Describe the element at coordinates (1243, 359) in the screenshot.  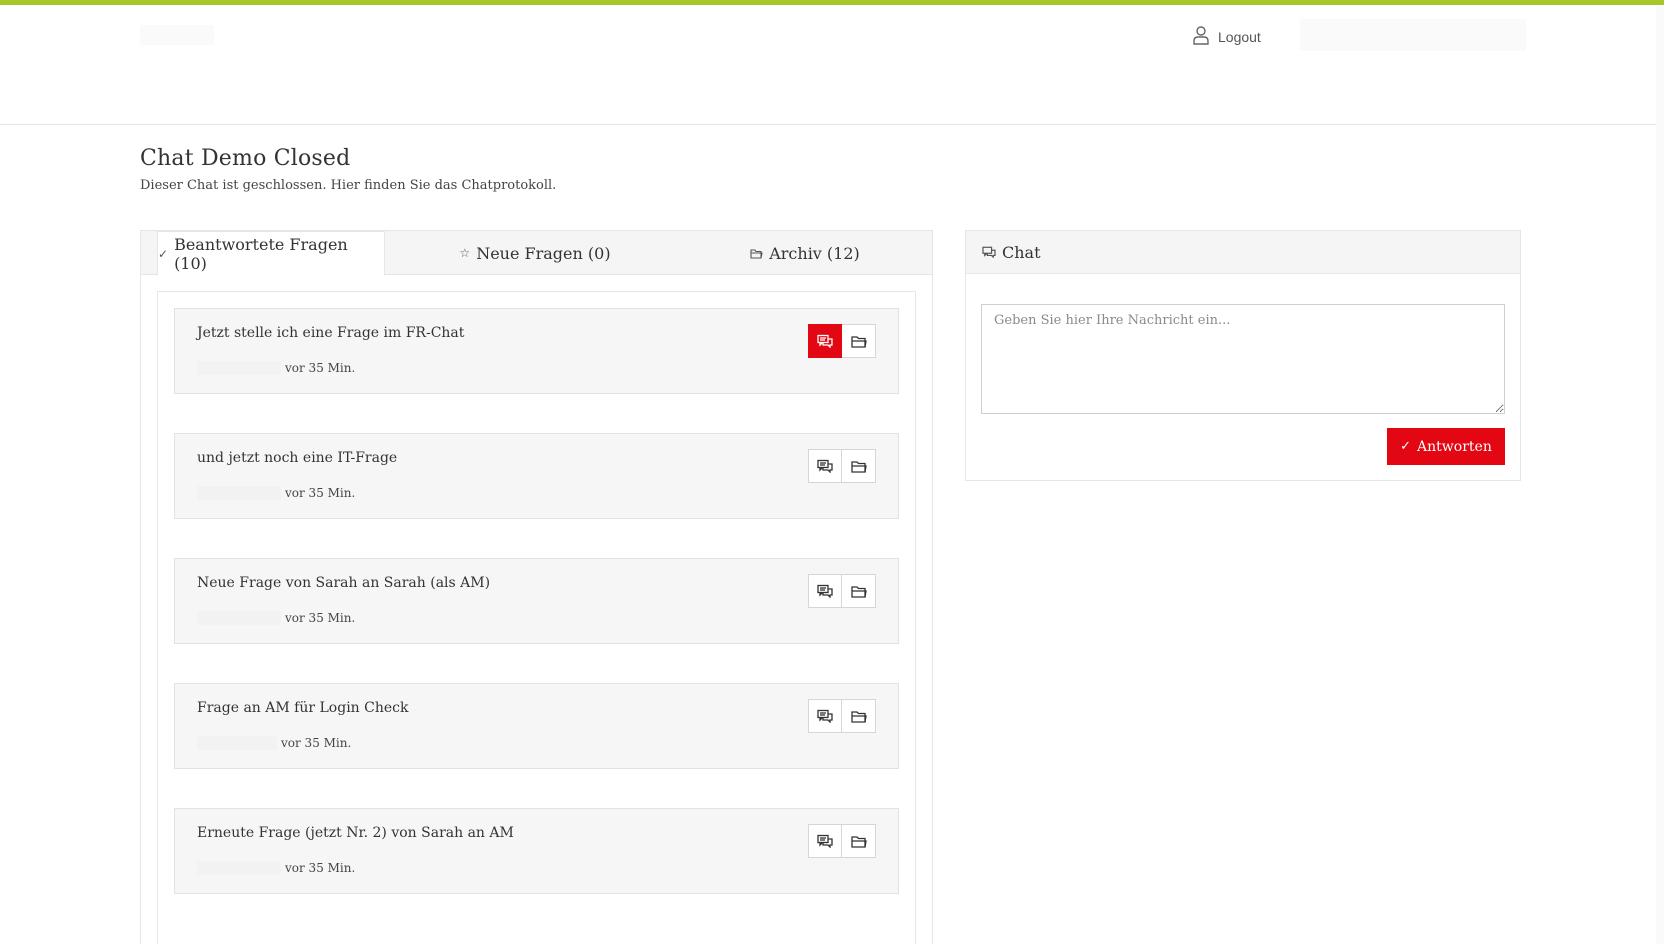
I see `message-input` at that location.